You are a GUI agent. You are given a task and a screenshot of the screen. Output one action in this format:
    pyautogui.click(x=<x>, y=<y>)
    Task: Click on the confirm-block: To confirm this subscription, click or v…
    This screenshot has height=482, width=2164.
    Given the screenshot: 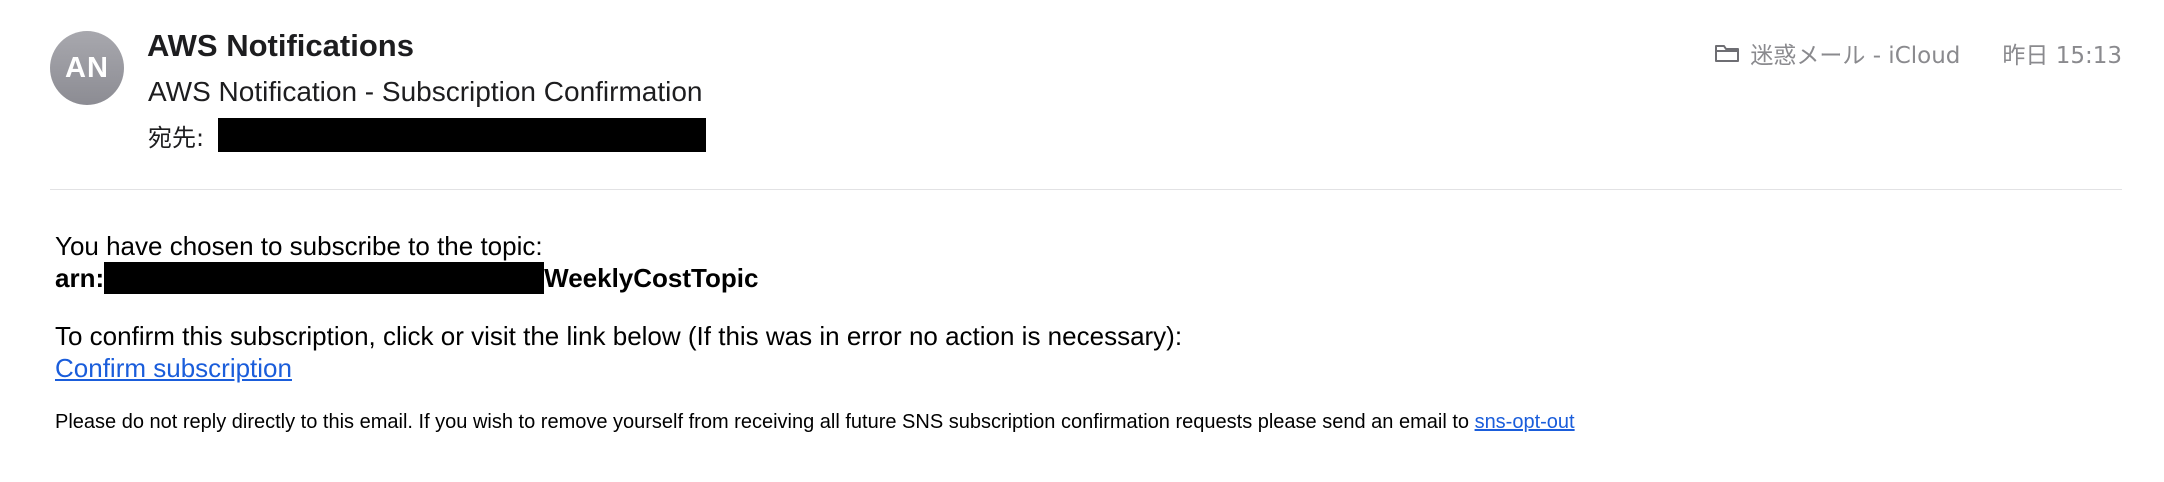 What is the action you would take?
    pyautogui.click(x=815, y=352)
    